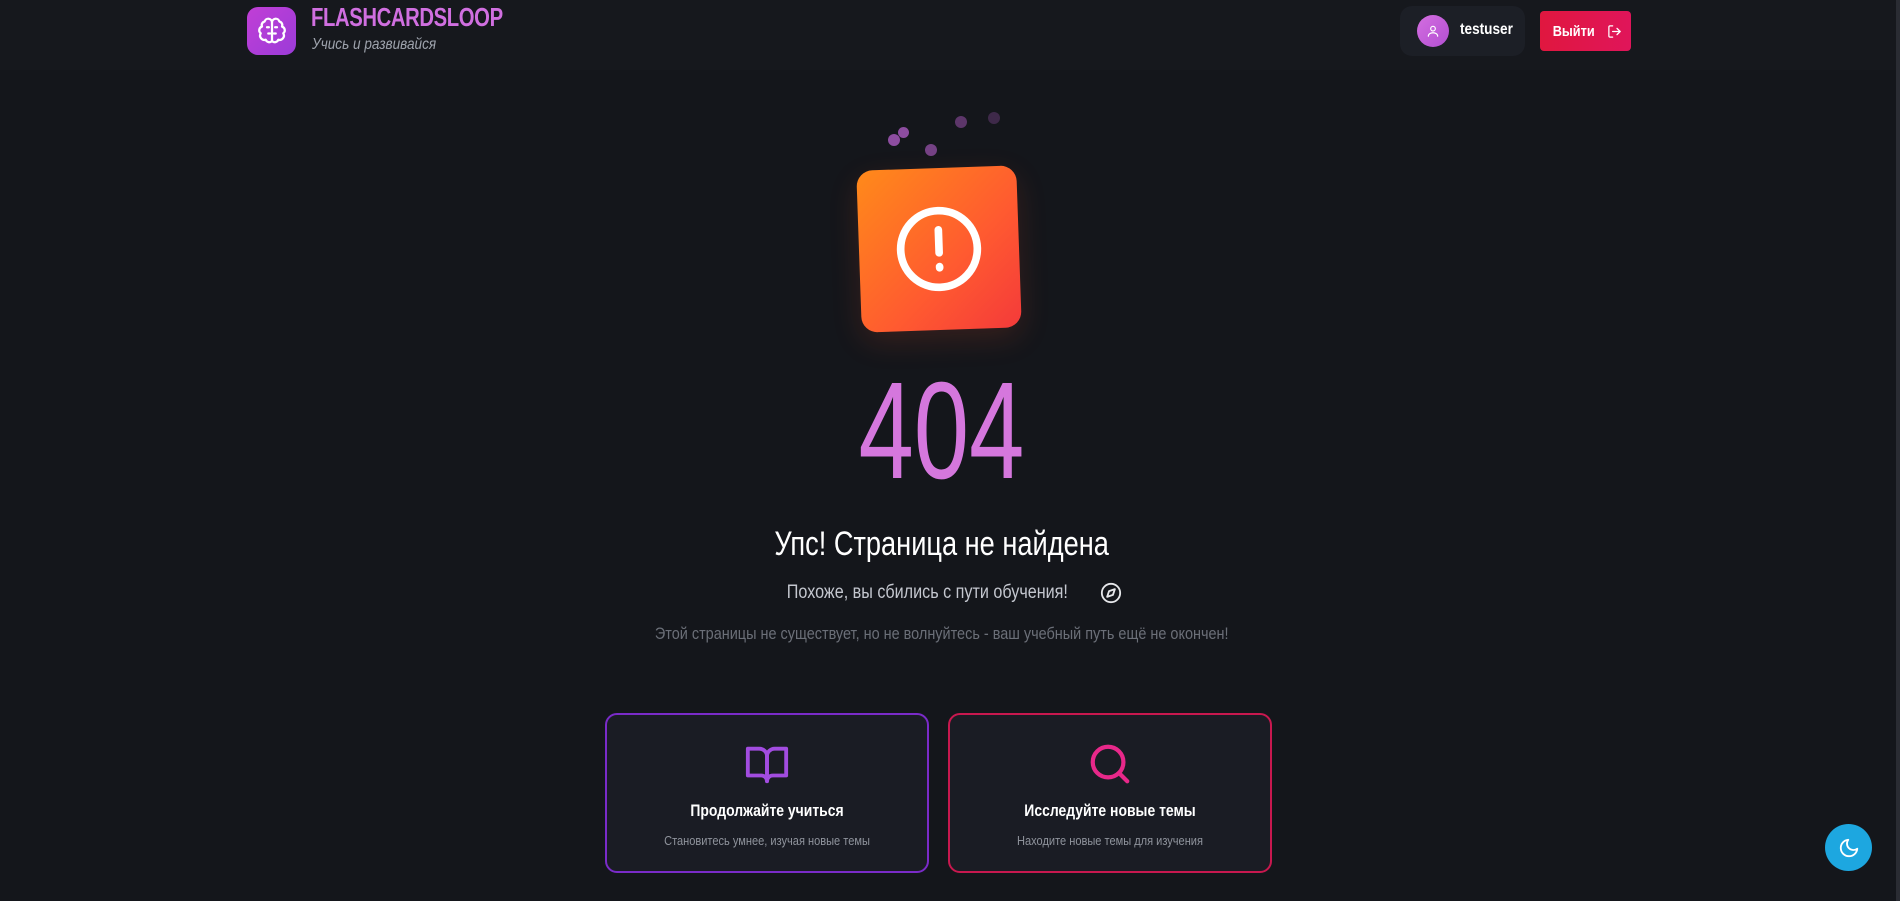 The height and width of the screenshot is (901, 1900). I want to click on user-menu: testuser, so click(1462, 31).